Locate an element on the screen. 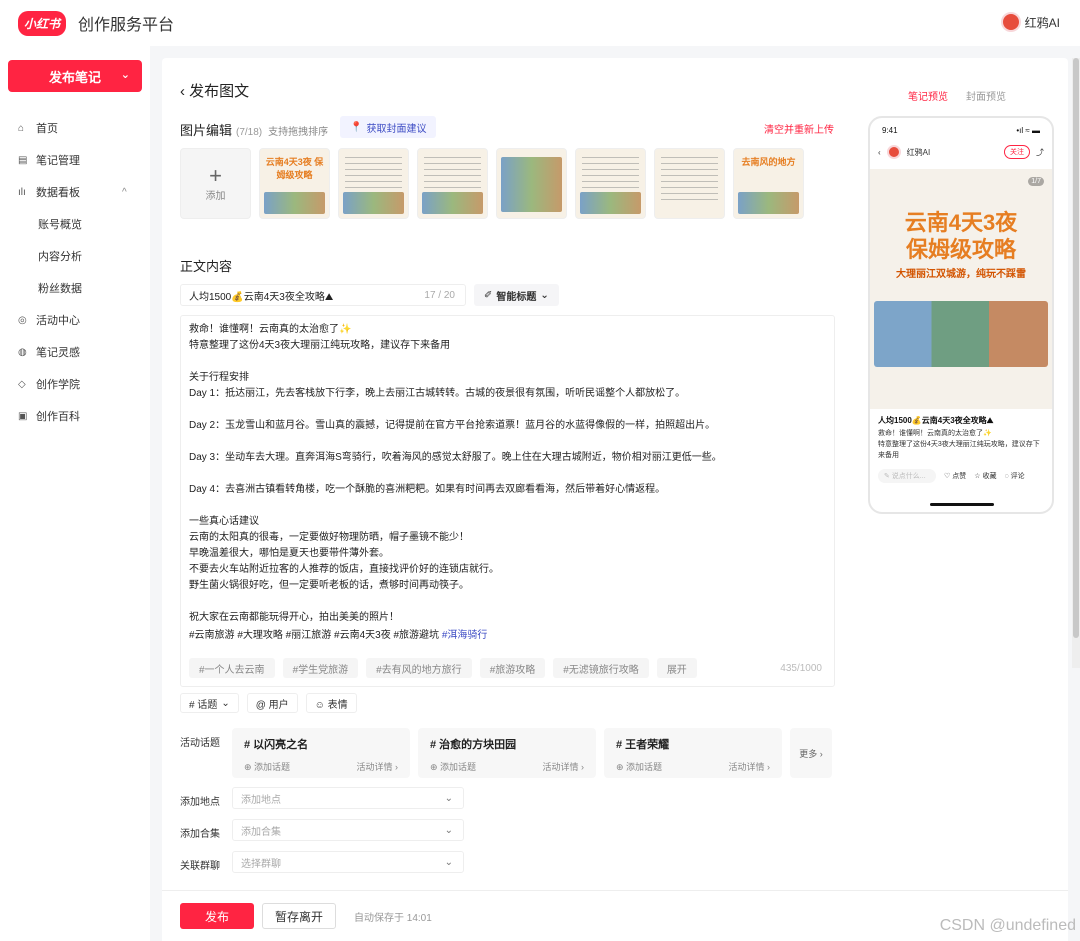  activity-card: # 治愈的方块田园 ⊕ 添加话题 活动详情 › is located at coordinates (507, 753).